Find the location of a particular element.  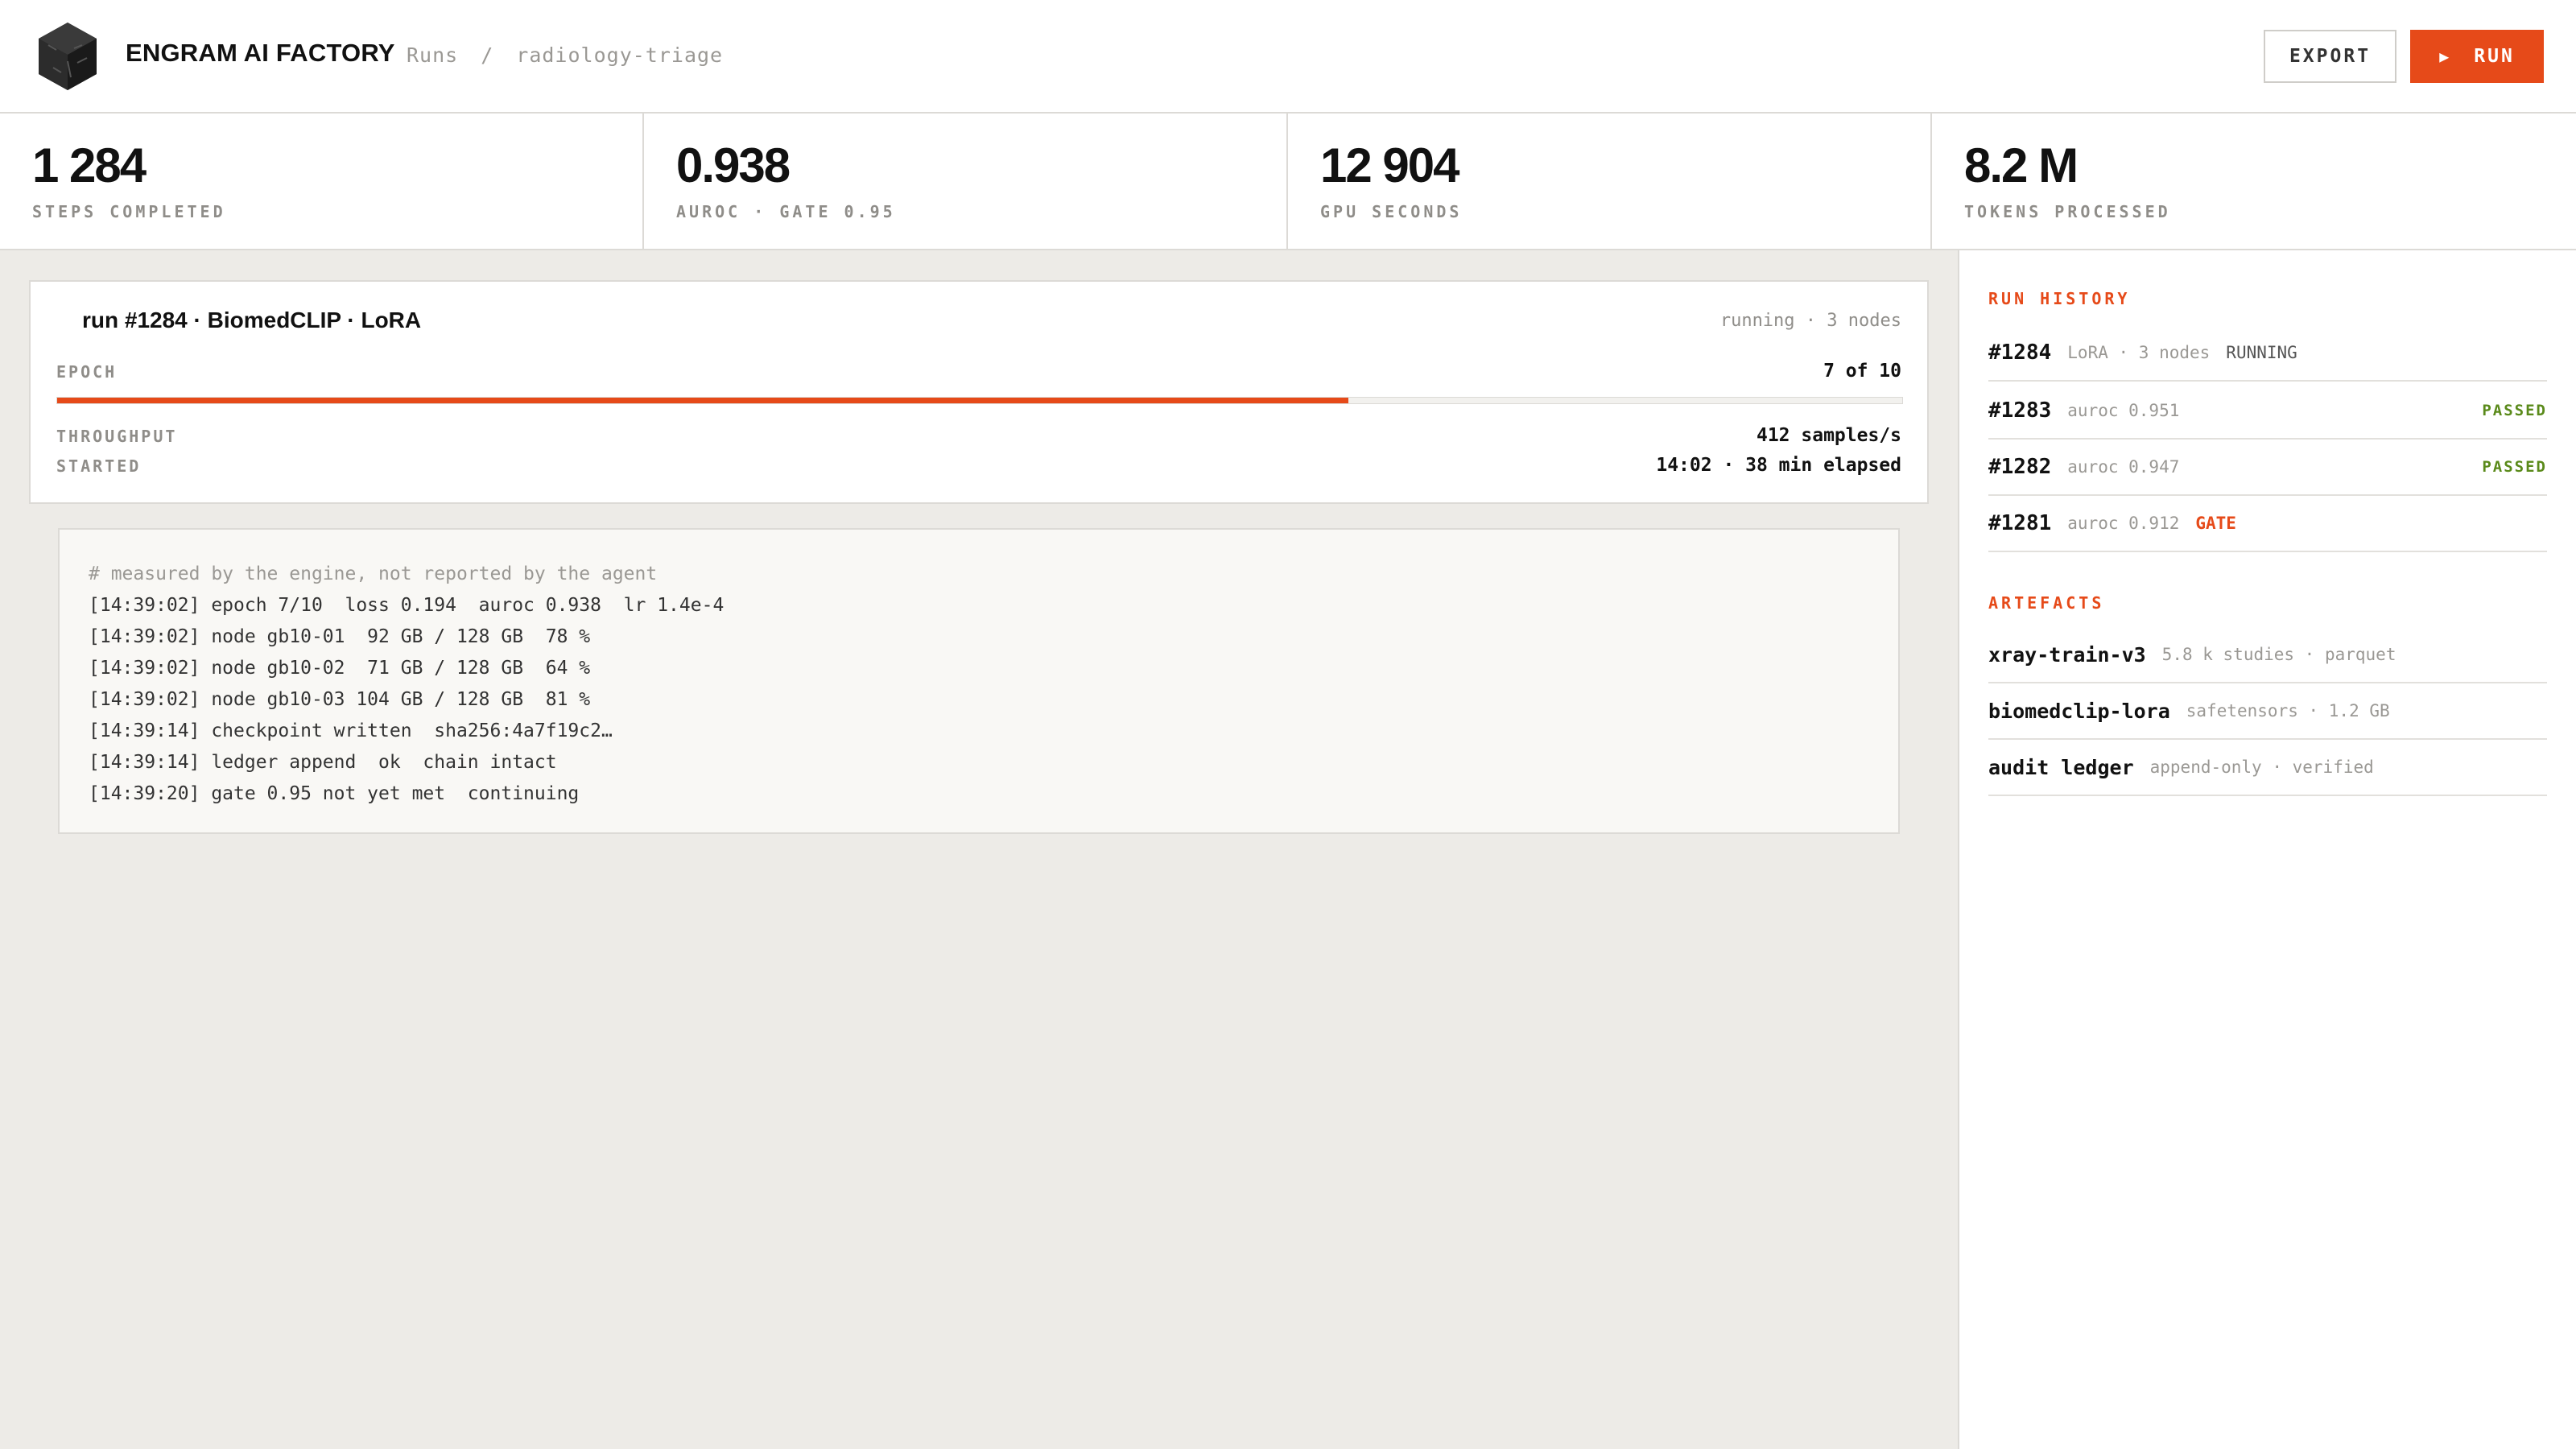

artefact-meta: safetensors · 1.2 GB is located at coordinates (2288, 710).